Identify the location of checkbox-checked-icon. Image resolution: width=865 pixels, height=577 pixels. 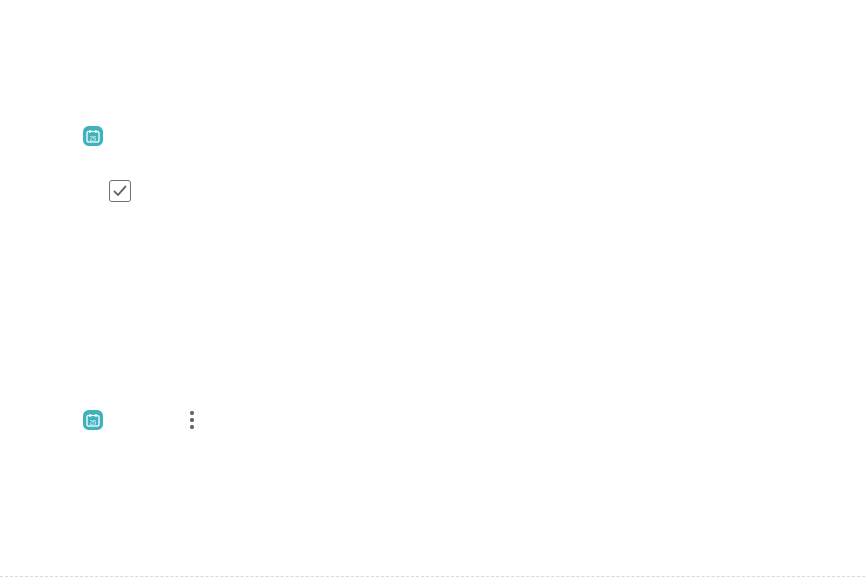
(120, 191).